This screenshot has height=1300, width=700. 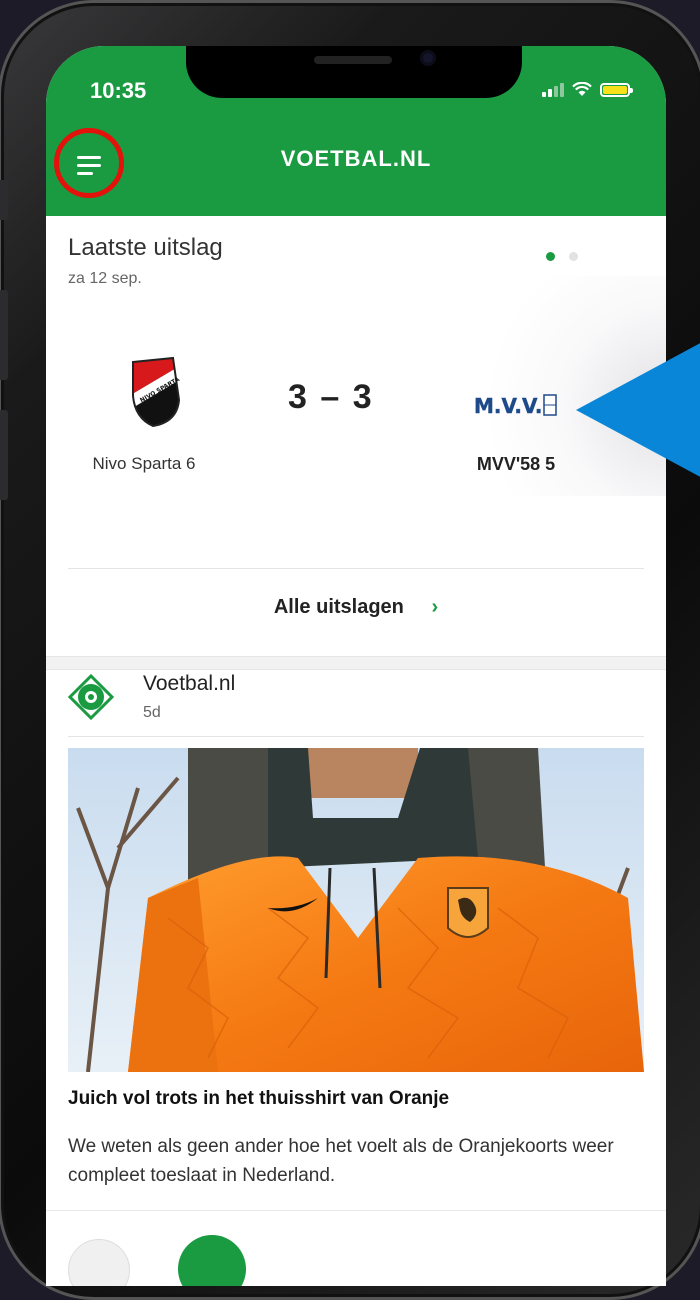 I want to click on post-age: 5d, so click(x=152, y=712).